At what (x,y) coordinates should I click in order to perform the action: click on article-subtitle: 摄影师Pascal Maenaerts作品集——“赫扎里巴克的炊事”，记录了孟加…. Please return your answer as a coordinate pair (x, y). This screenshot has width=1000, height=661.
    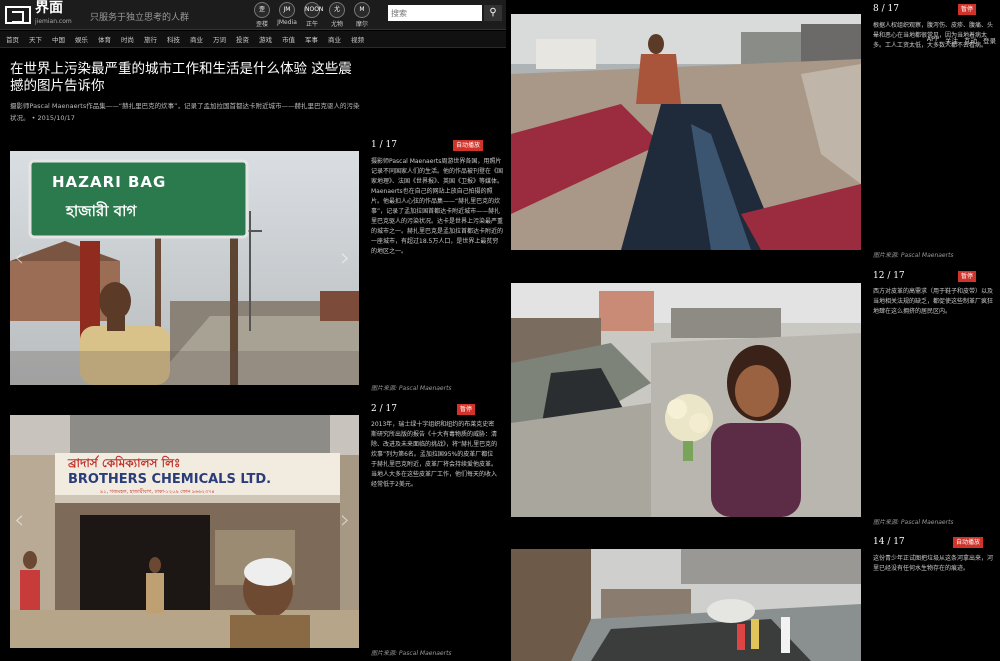
    Looking at the image, I should click on (185, 112).